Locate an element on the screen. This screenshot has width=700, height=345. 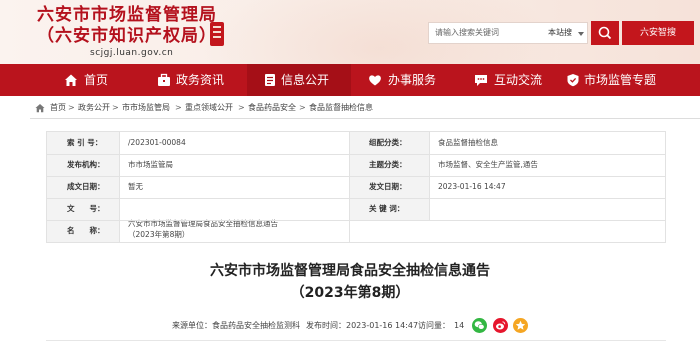
nav-label: 互动交流 is located at coordinates (518, 80).